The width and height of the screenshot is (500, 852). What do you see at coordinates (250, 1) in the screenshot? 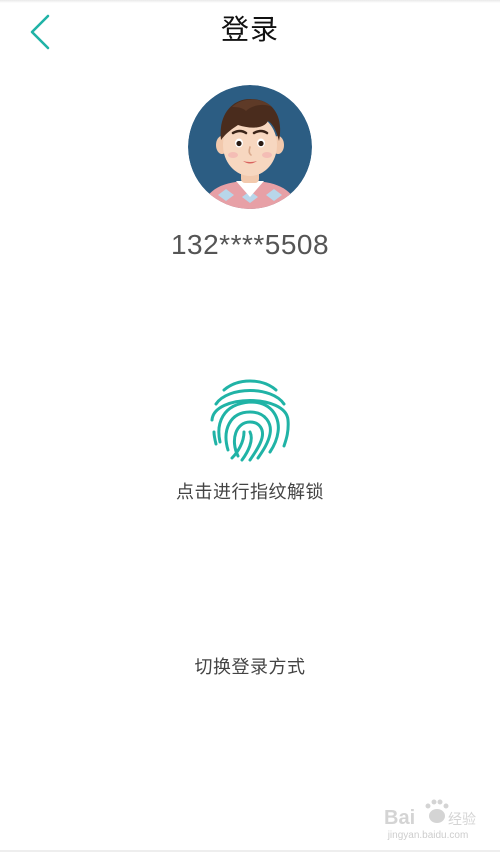
I see `status-bar-shadow` at bounding box center [250, 1].